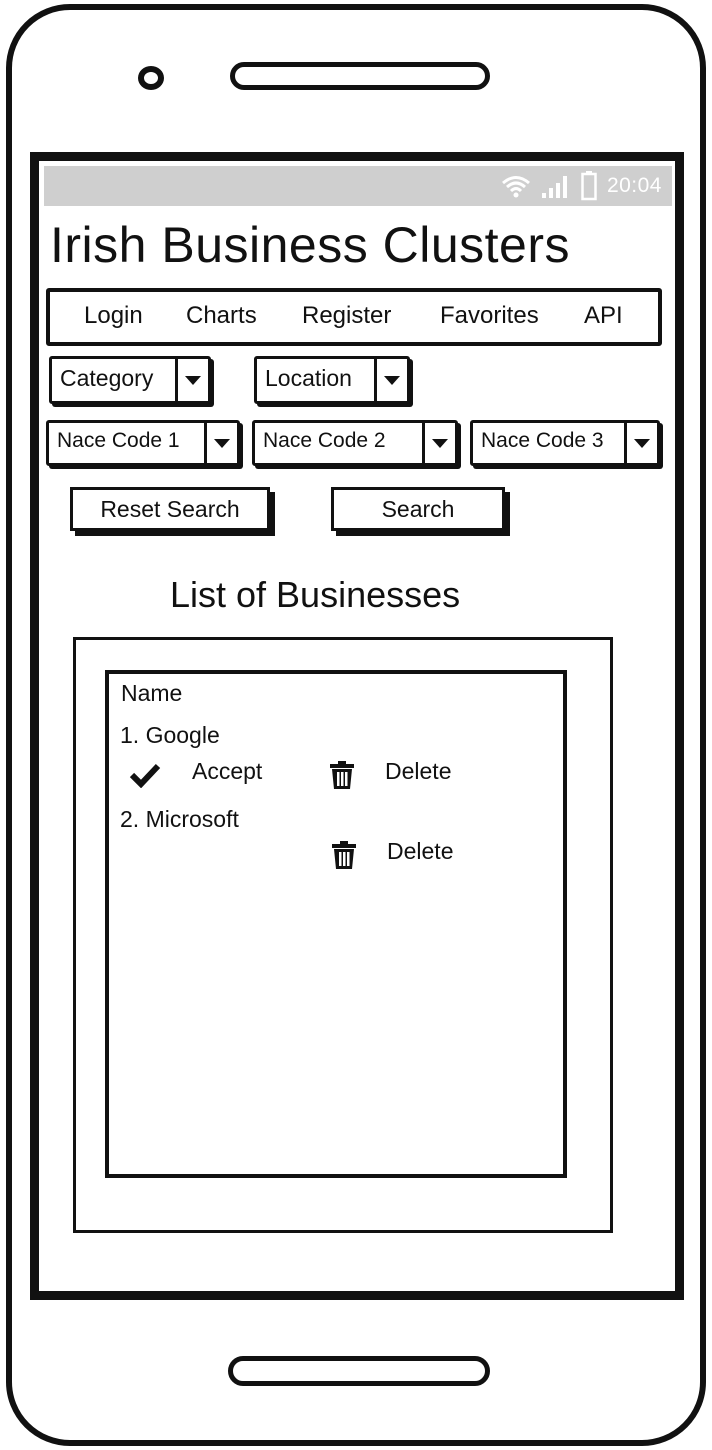 Image resolution: width=712 pixels, height=1450 pixels. I want to click on category-dropdown: Category, so click(130, 380).